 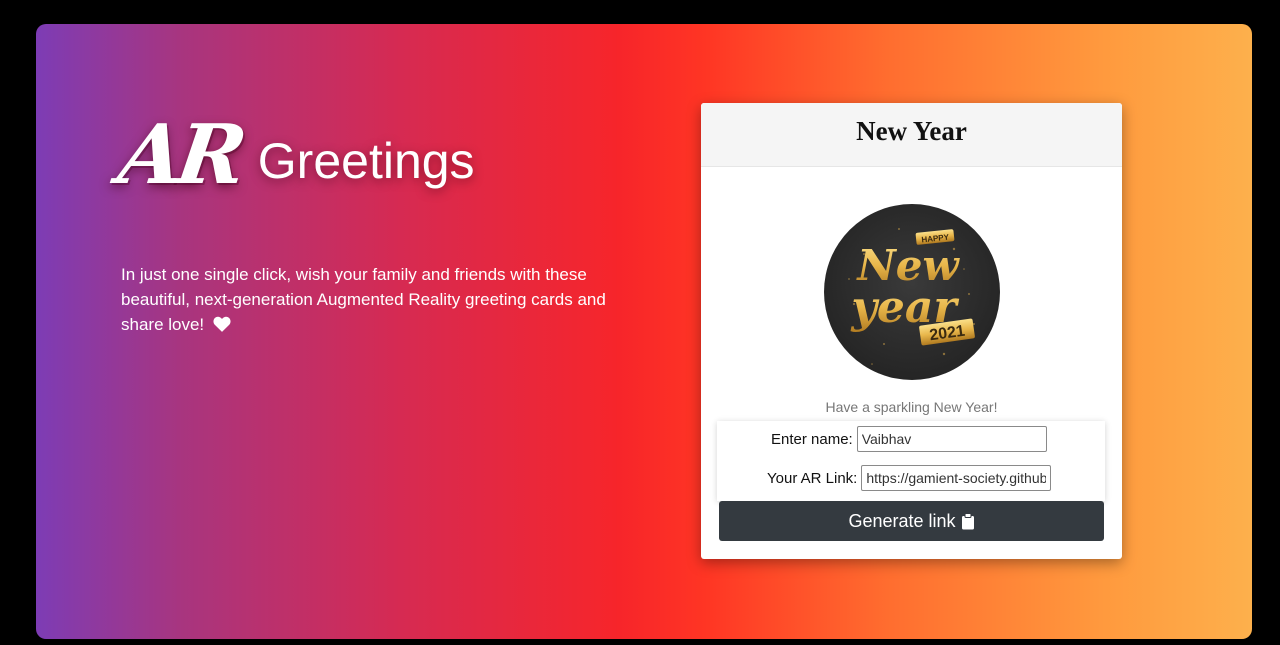 What do you see at coordinates (911, 461) in the screenshot?
I see `link-form: Enter name: Your AR Link:` at bounding box center [911, 461].